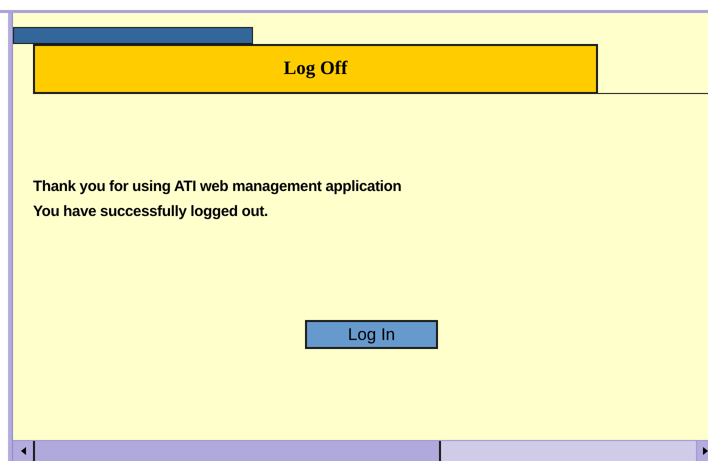 This screenshot has width=708, height=461. I want to click on login-button: Log In, so click(371, 334).